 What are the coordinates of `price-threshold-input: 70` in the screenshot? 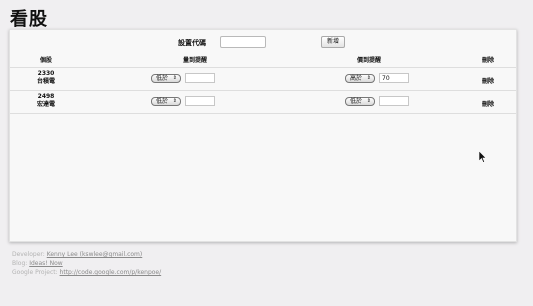 It's located at (394, 78).